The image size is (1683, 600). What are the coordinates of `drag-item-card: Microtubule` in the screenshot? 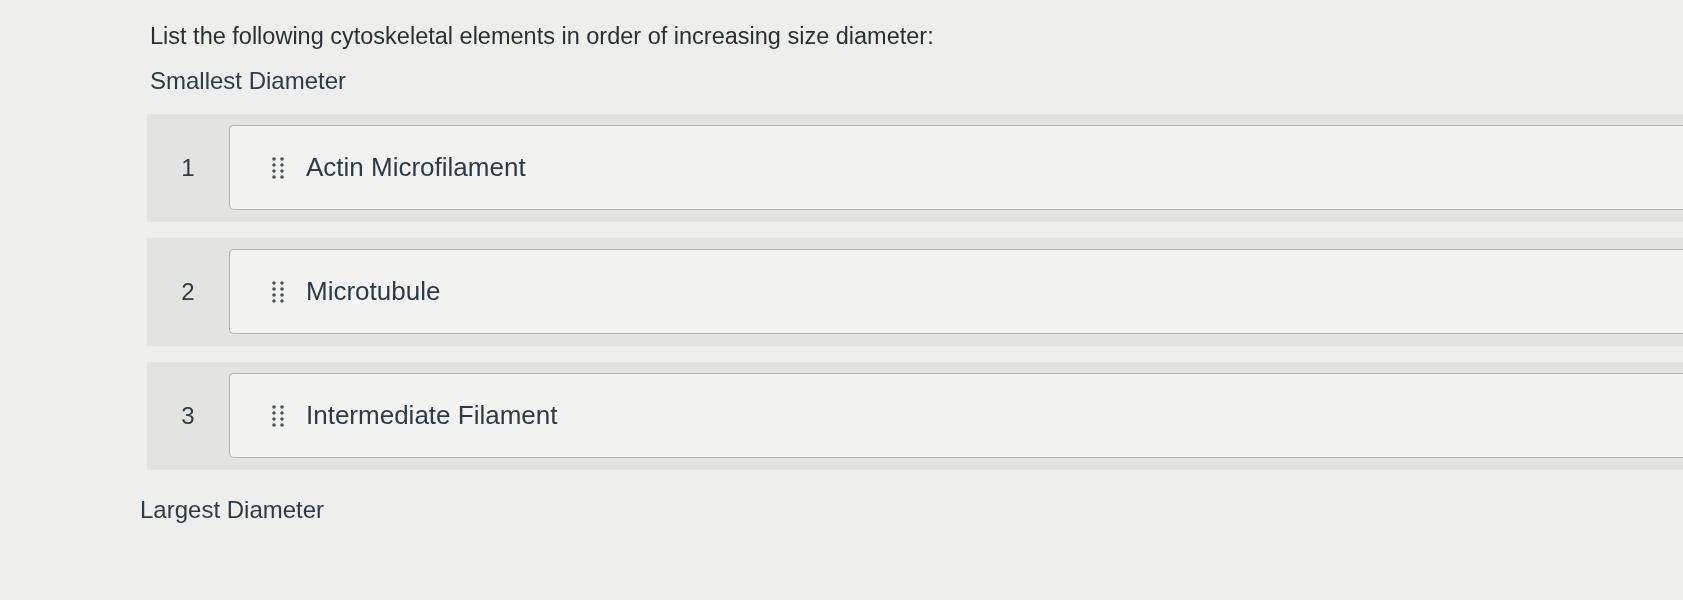 It's located at (956, 292).